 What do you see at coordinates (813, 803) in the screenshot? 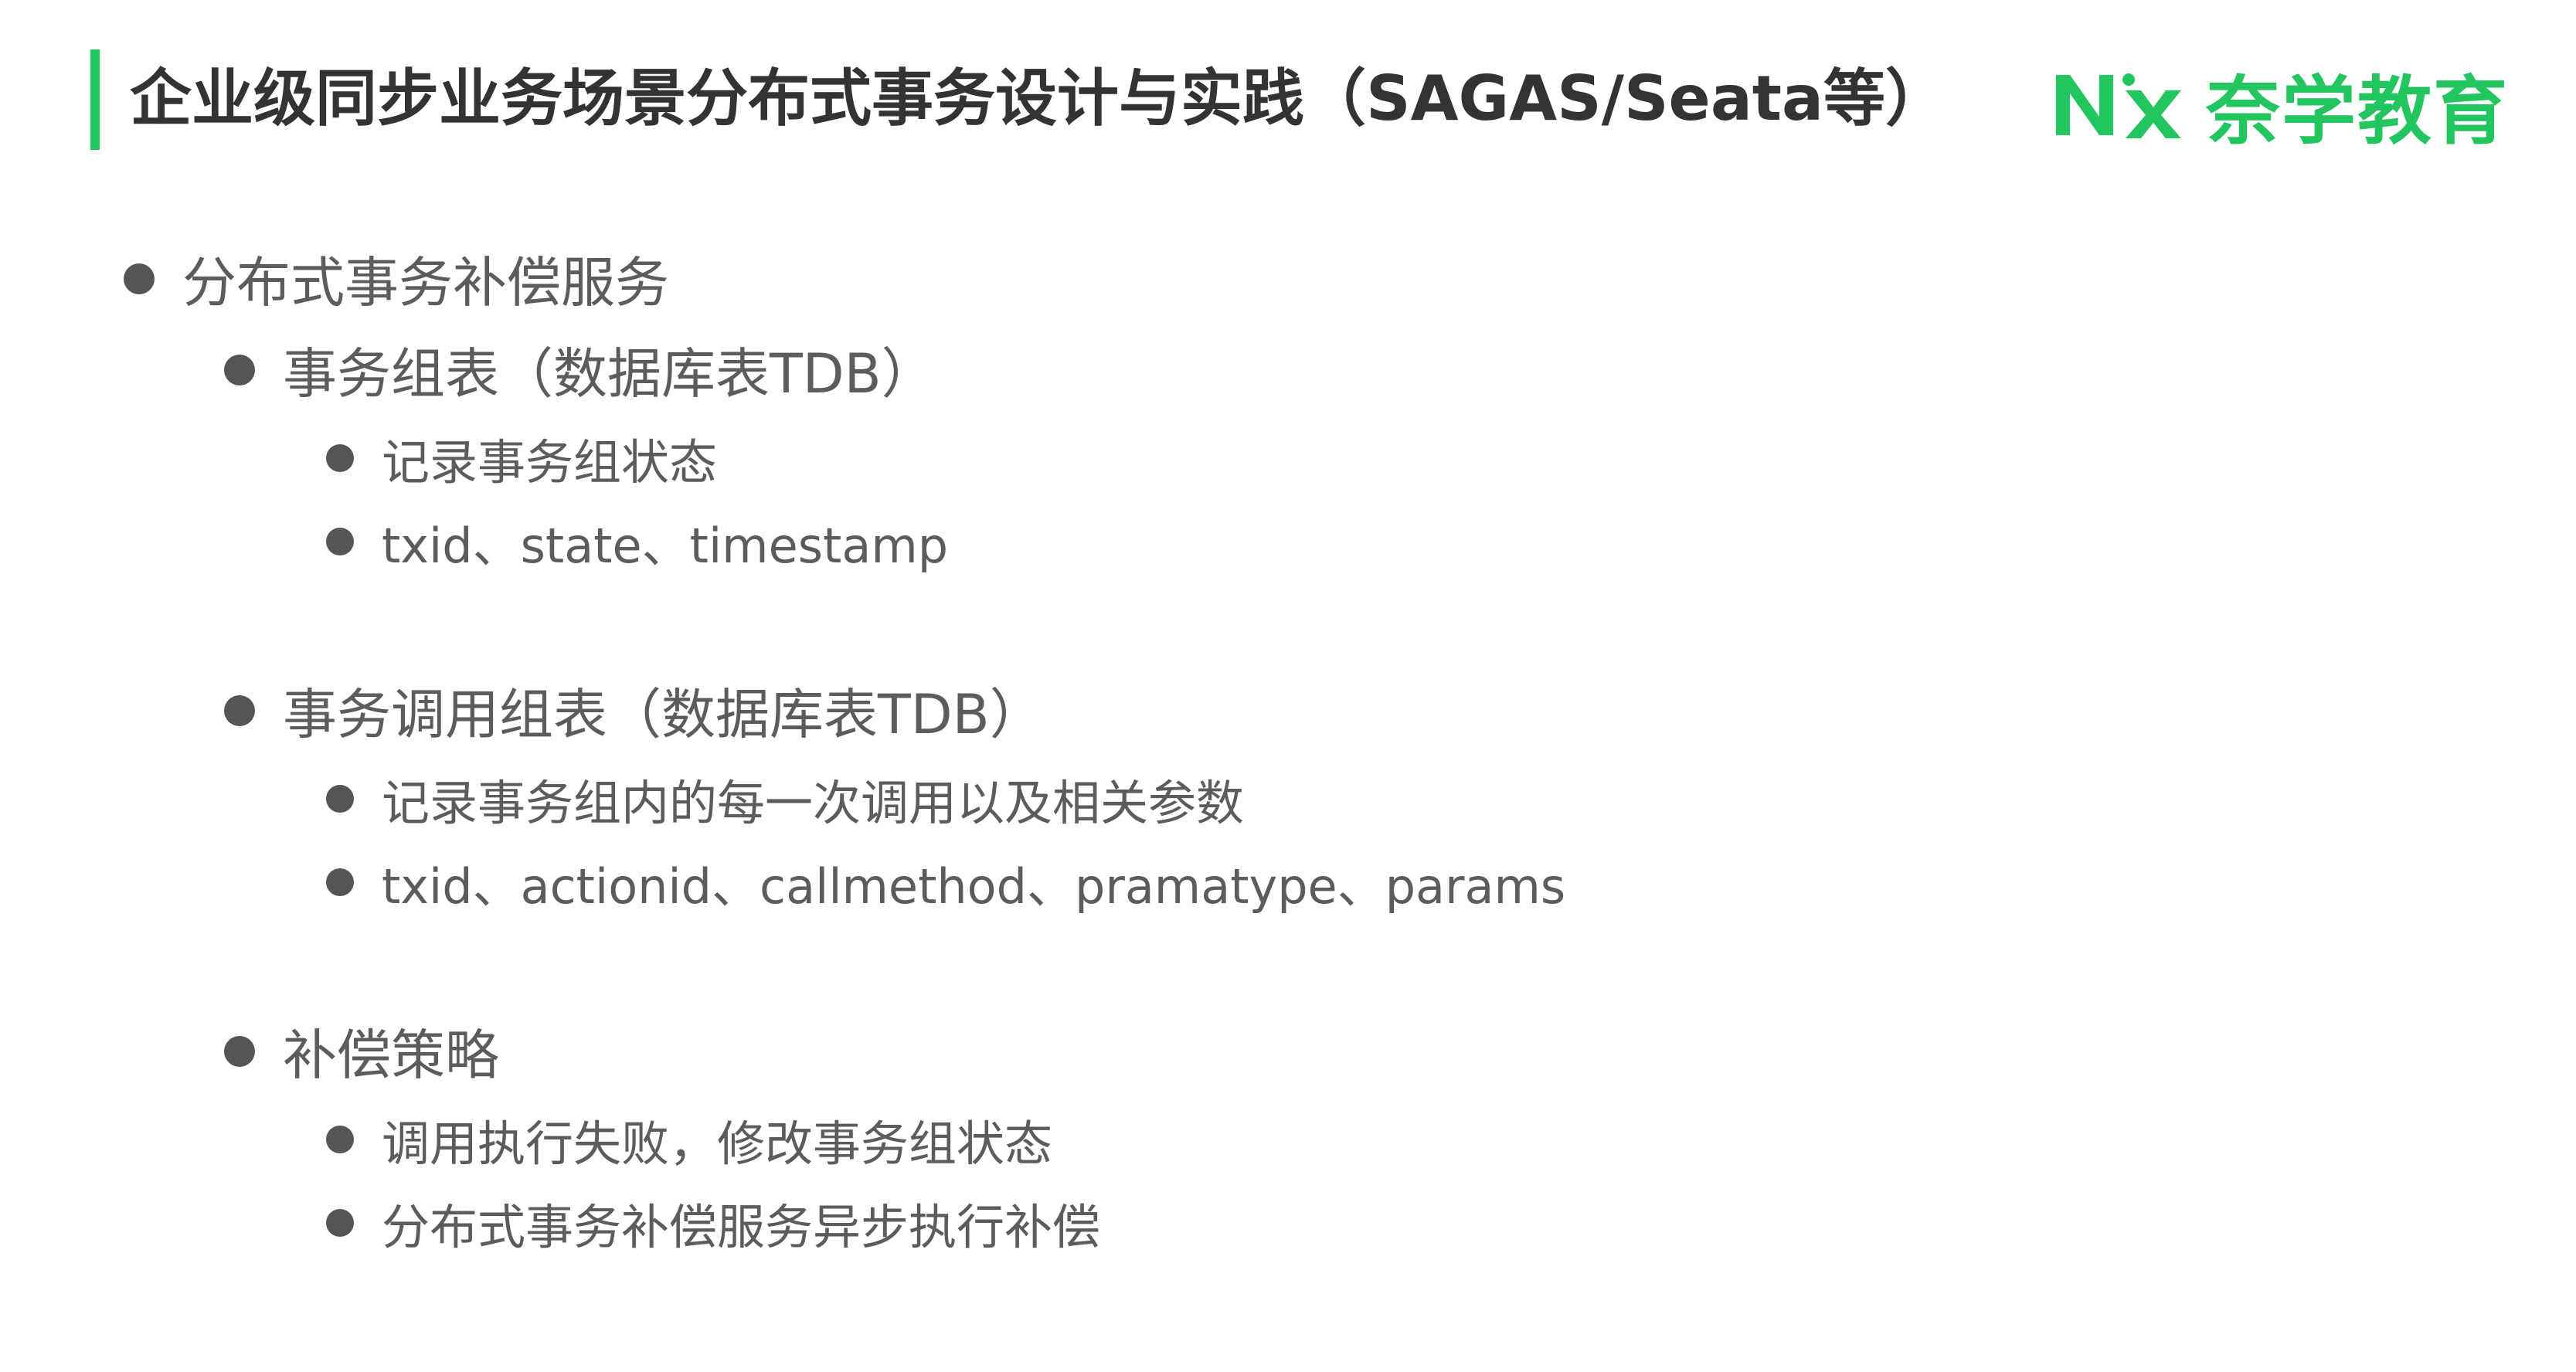
I see `list-item-text: 记录事务组内的每一次调用以及相关参数` at bounding box center [813, 803].